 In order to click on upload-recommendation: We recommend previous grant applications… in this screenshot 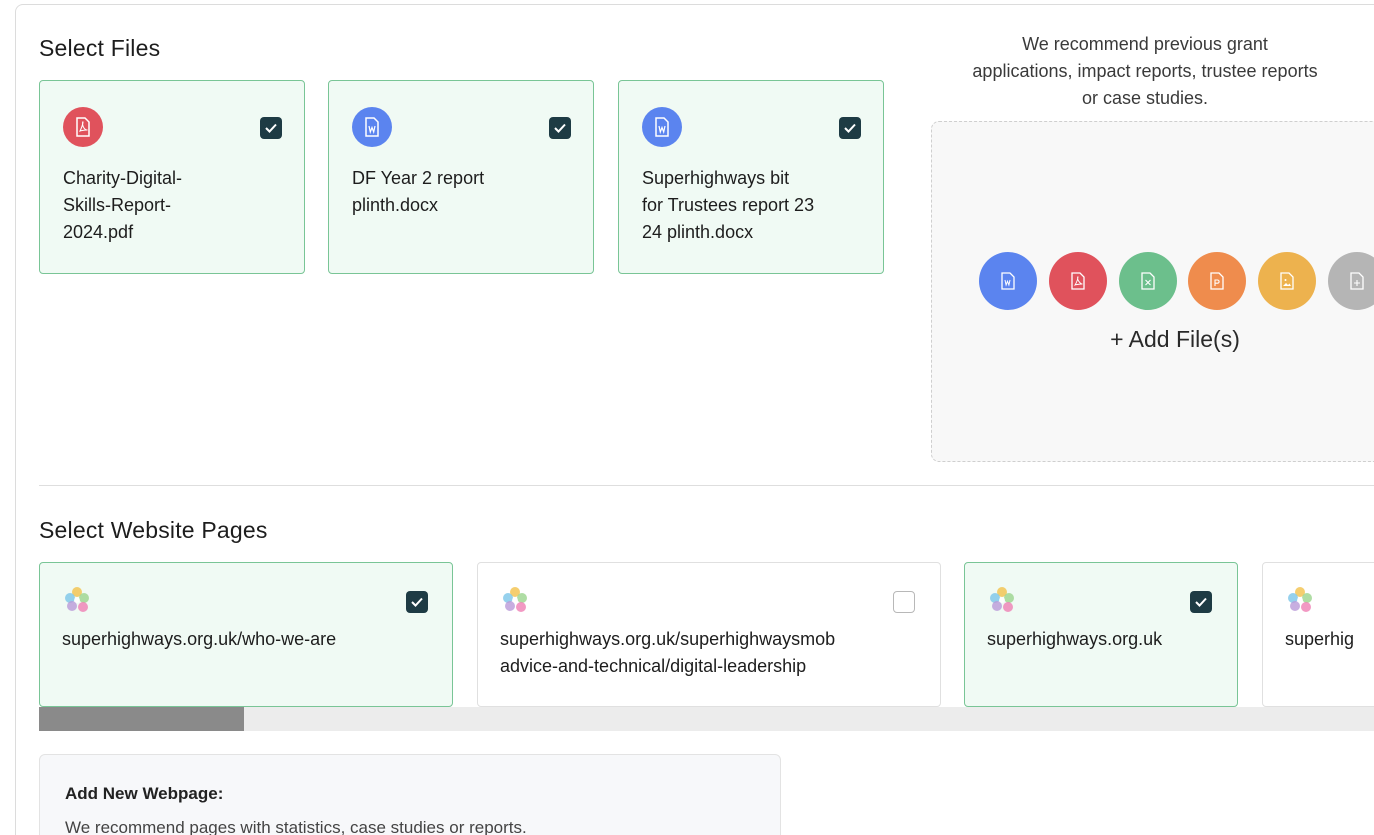, I will do `click(1145, 71)`.